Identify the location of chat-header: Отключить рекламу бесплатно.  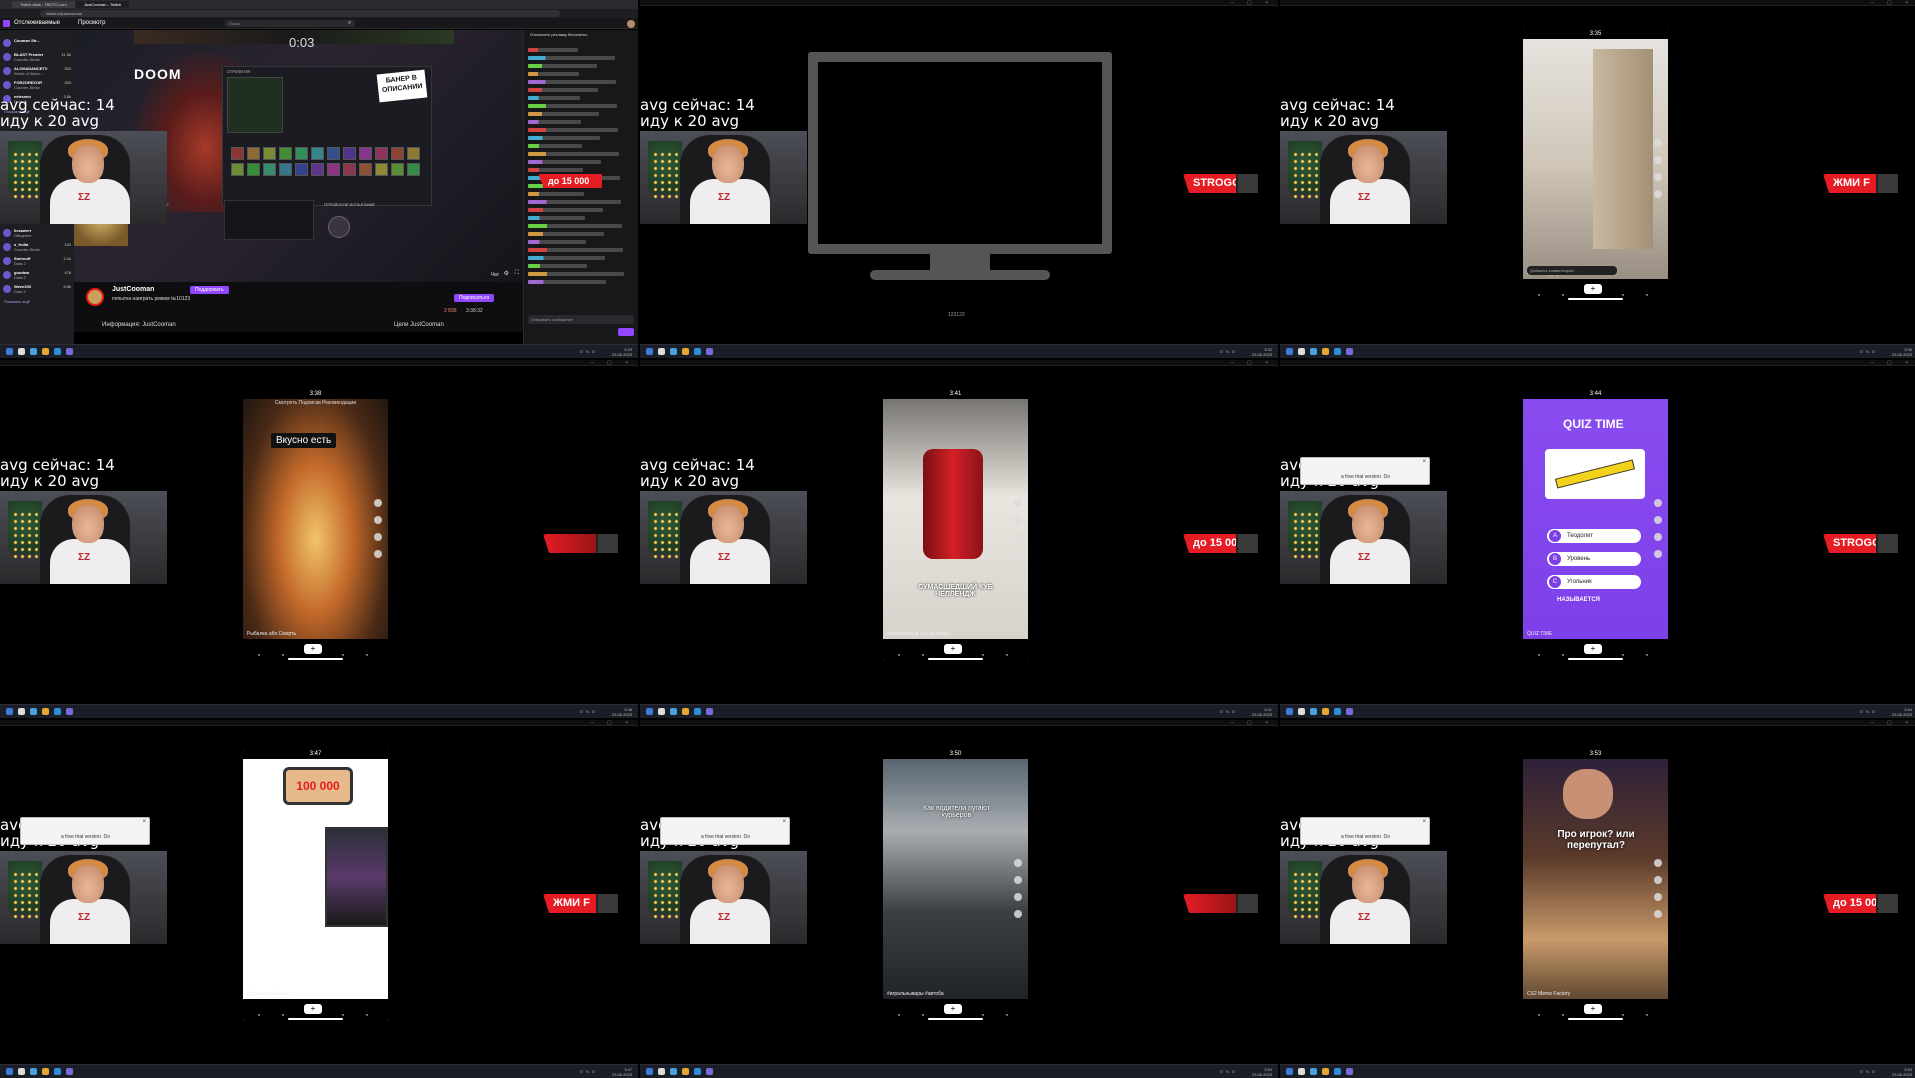
(558, 34).